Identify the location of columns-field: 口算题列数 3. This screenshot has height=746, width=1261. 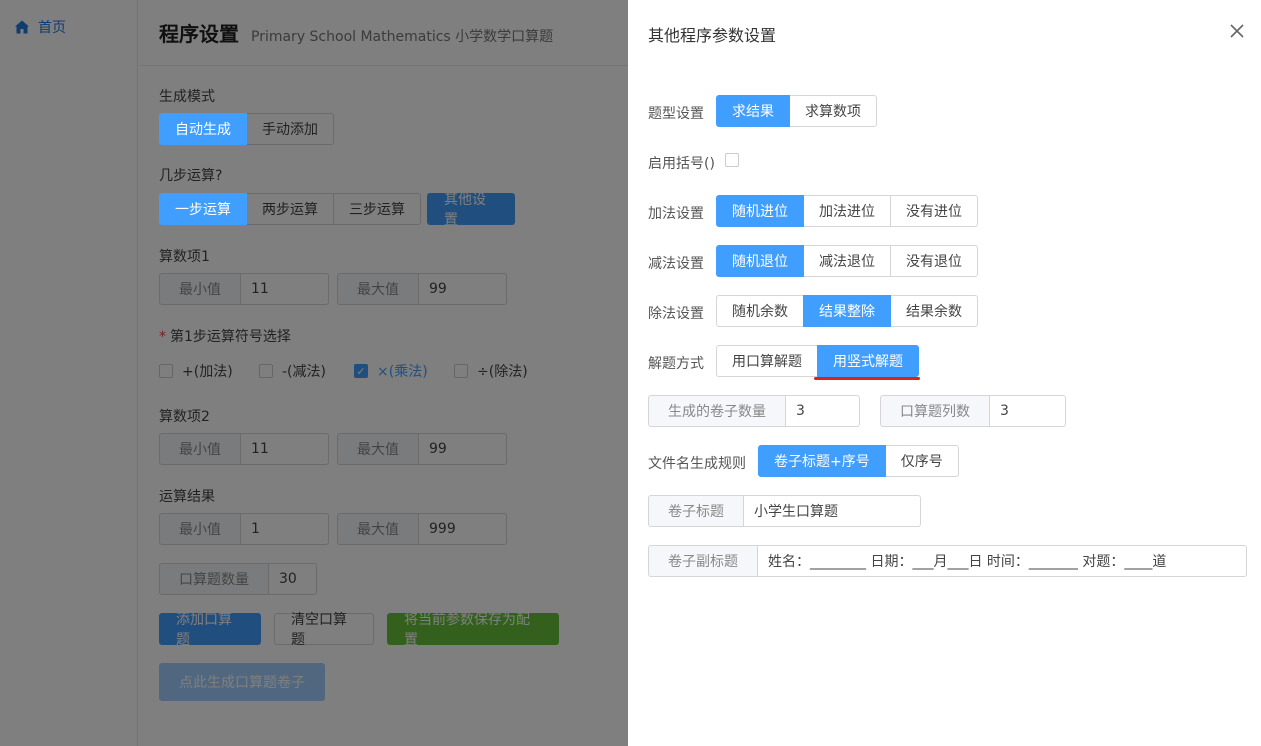
(973, 411).